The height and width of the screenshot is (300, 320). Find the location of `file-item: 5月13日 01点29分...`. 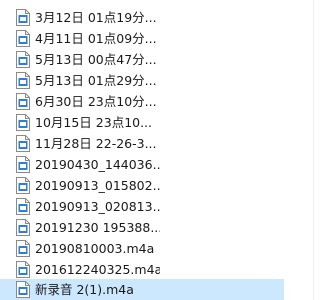

file-item: 5月13日 01点29分... is located at coordinates (80, 80).